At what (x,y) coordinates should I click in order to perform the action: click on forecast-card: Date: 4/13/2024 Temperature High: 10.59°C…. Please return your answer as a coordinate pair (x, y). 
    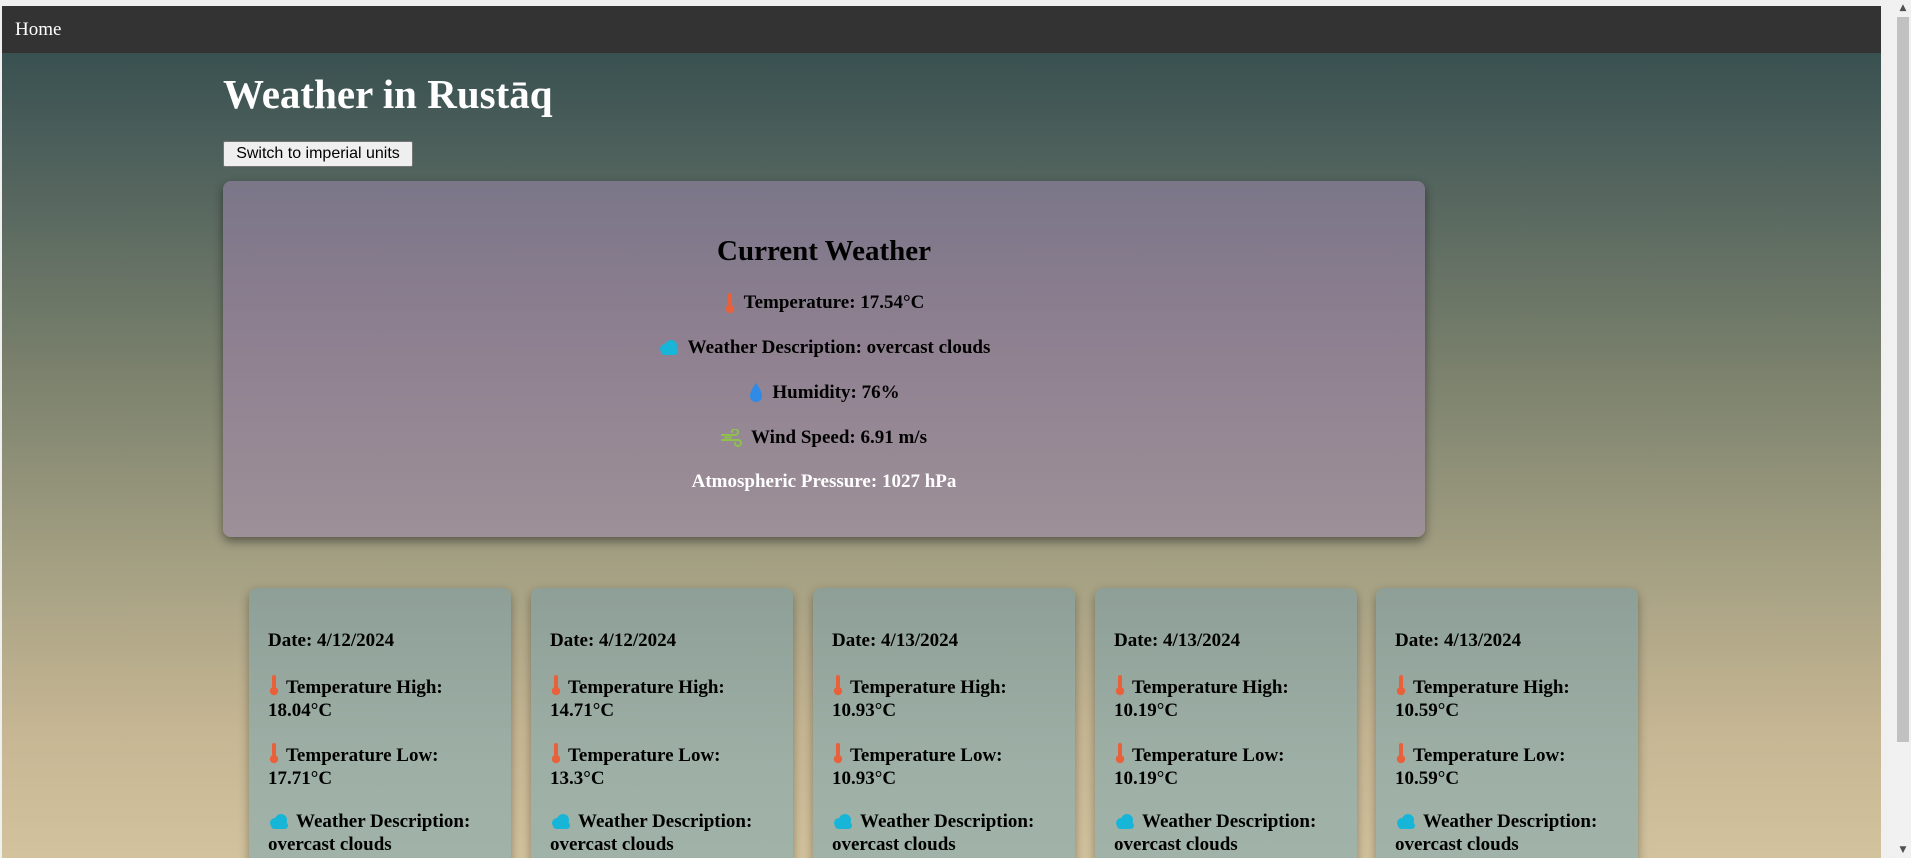
    Looking at the image, I should click on (1507, 723).